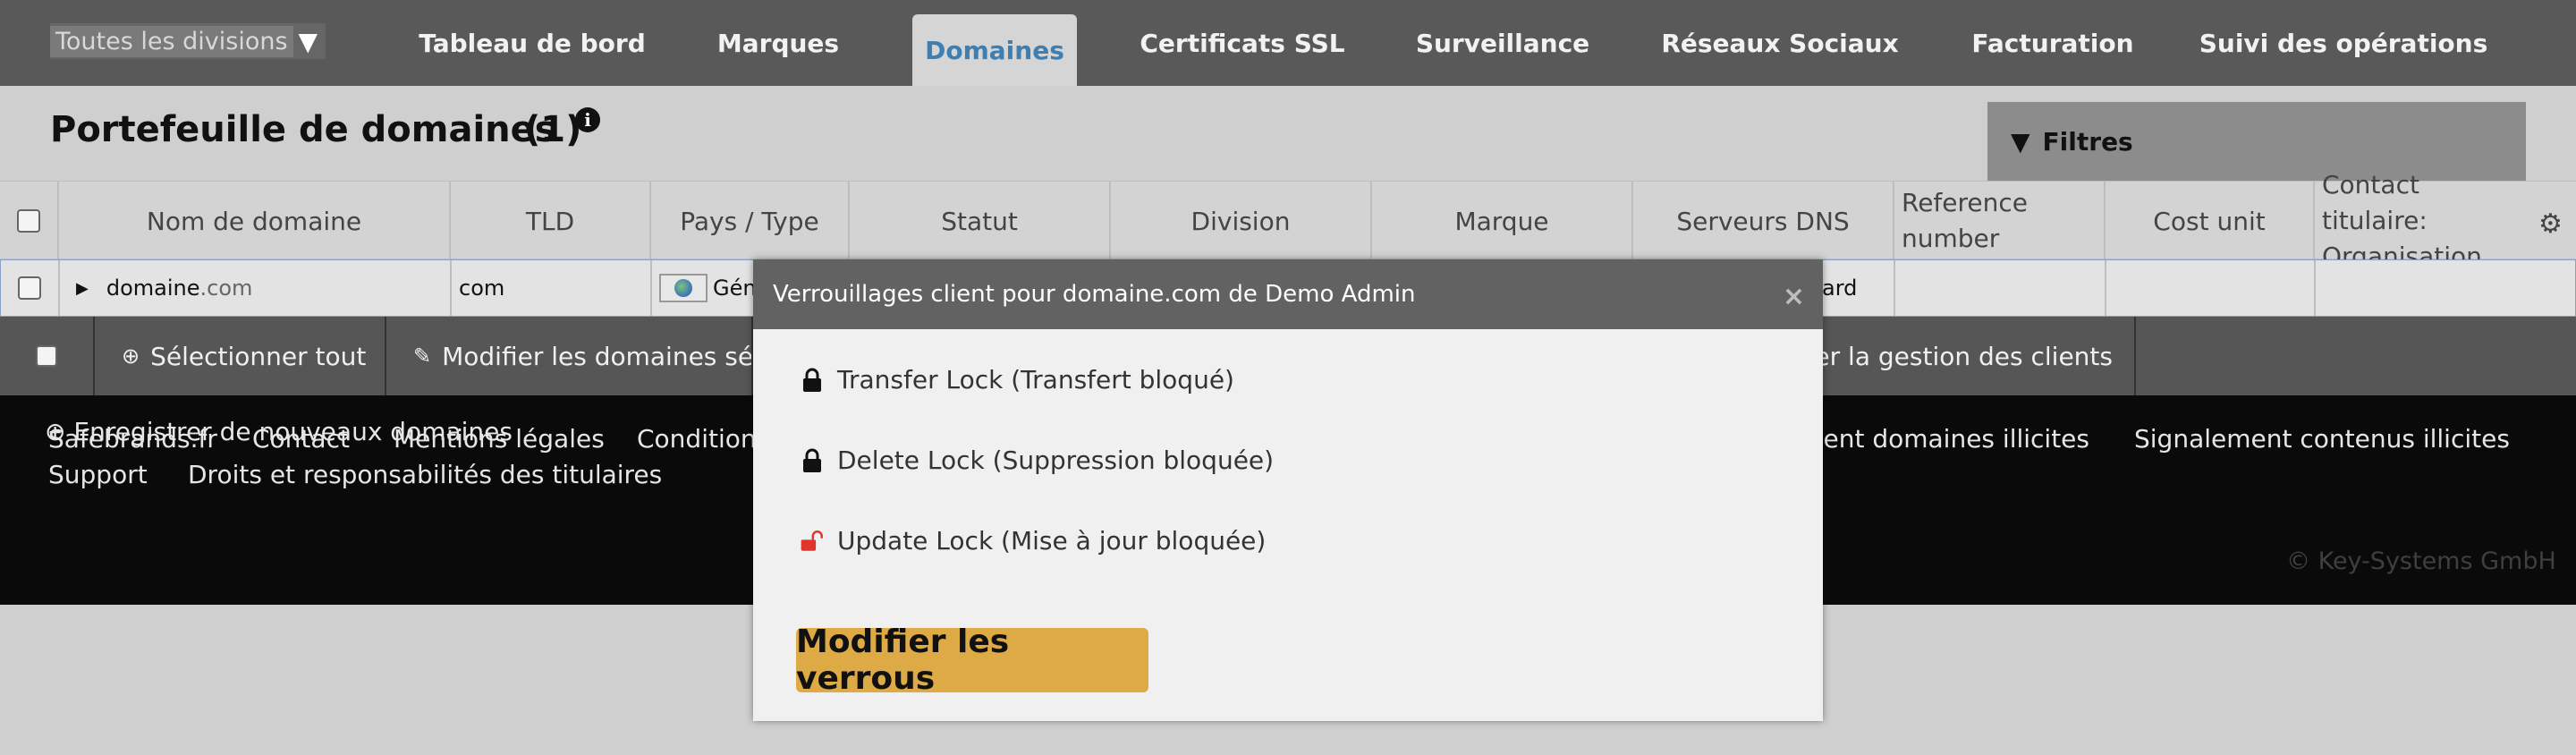 This screenshot has height=755, width=2576. Describe the element at coordinates (980, 221) in the screenshot. I see `column-status: Statut` at that location.